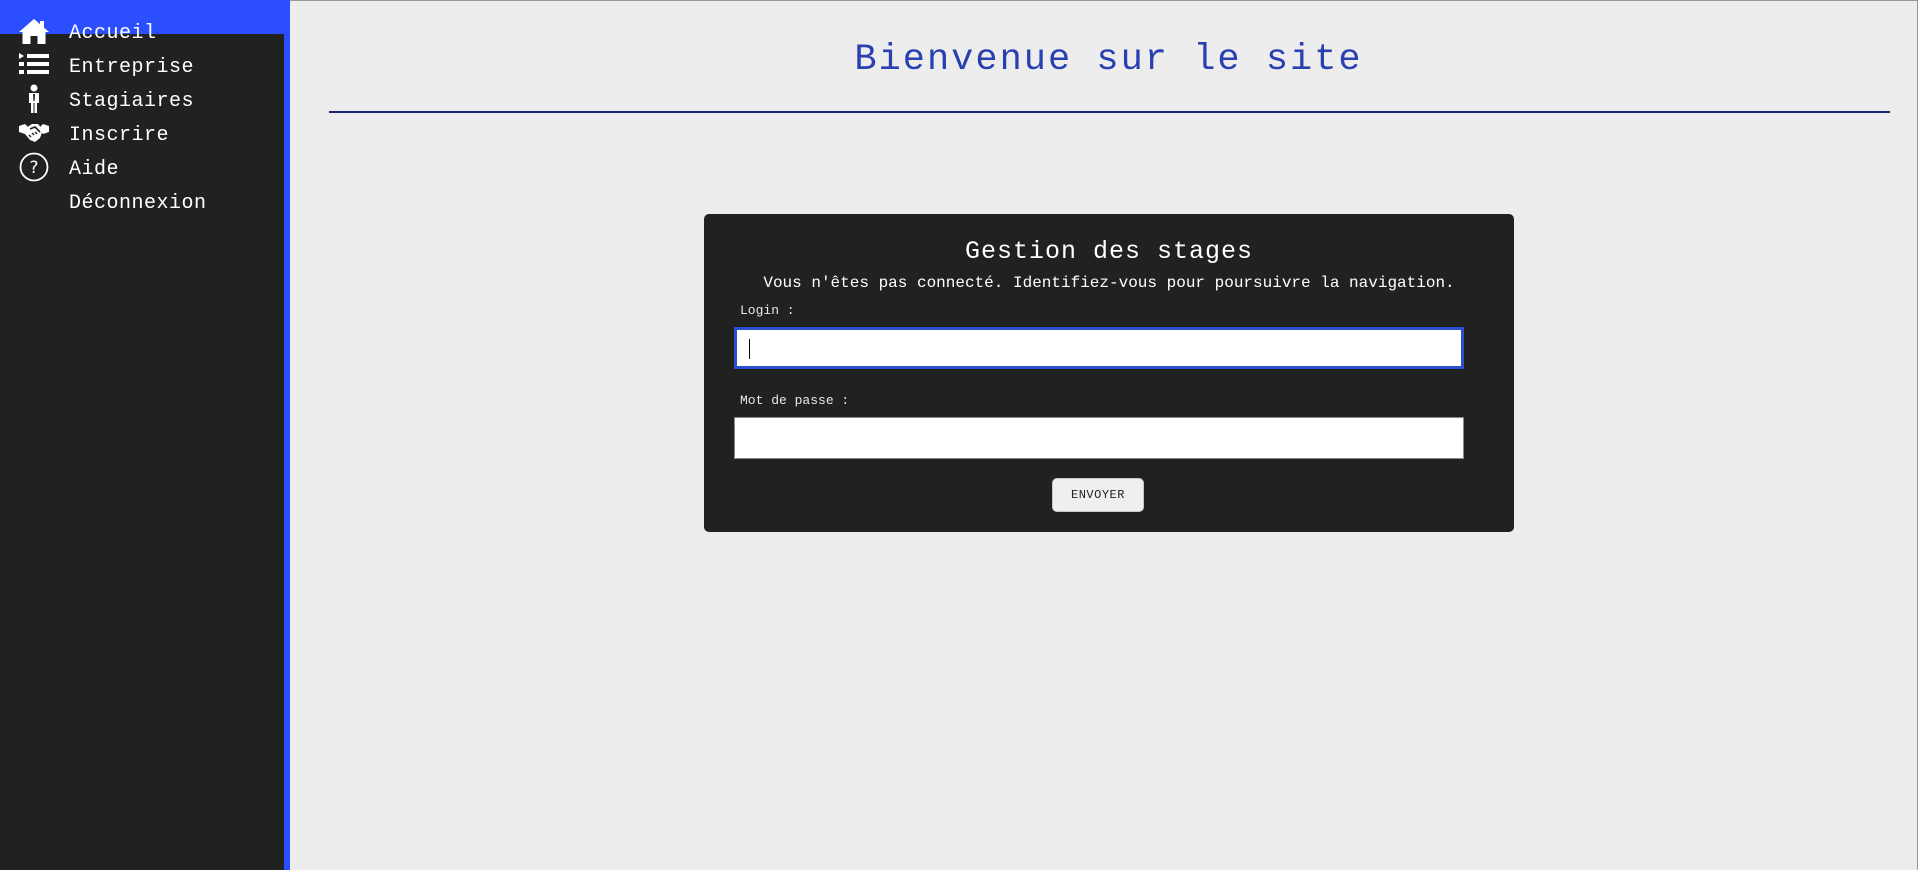 The height and width of the screenshot is (870, 1918). What do you see at coordinates (142, 167) in the screenshot?
I see `sidebar-item-aide: ? Aide` at bounding box center [142, 167].